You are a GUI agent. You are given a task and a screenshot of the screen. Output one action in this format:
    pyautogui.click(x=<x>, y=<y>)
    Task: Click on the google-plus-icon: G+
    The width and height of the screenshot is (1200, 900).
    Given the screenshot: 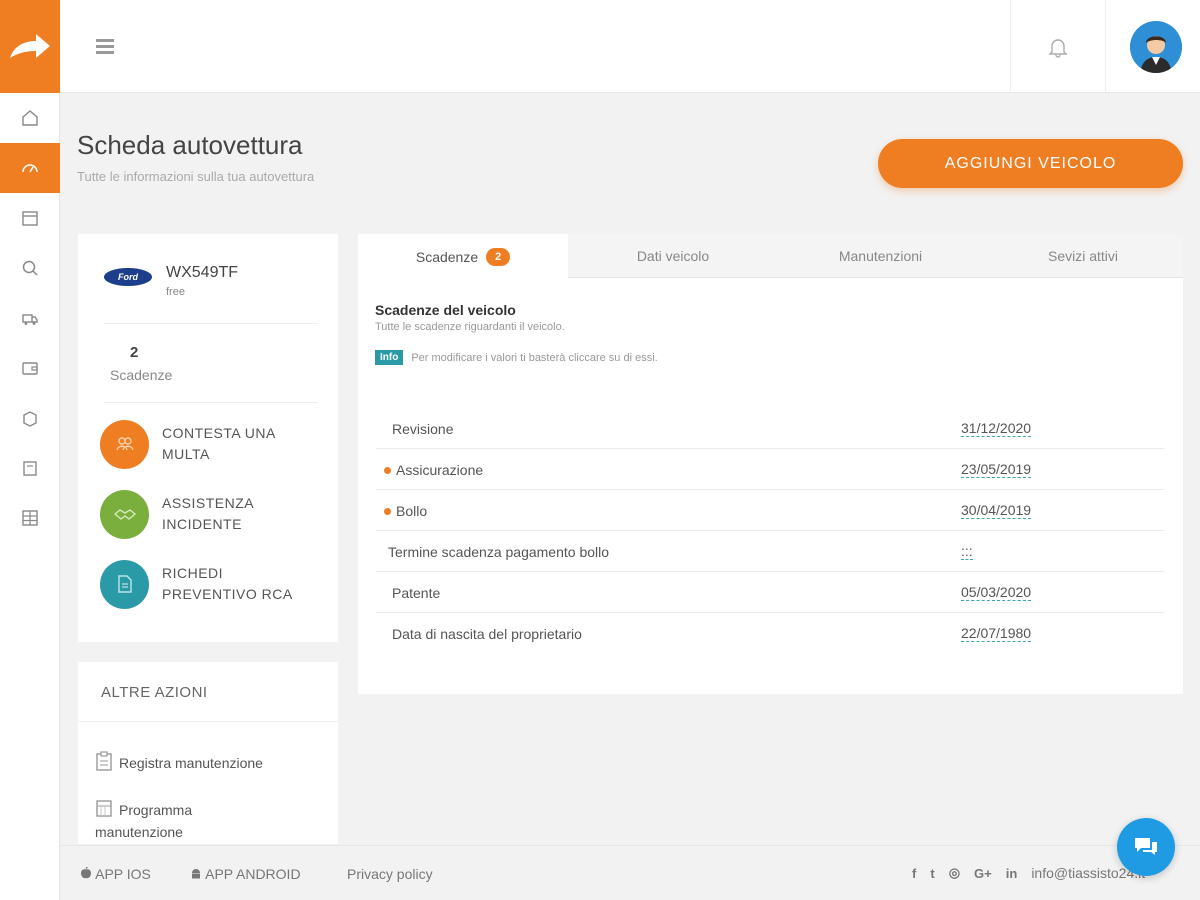 What is the action you would take?
    pyautogui.click(x=983, y=873)
    